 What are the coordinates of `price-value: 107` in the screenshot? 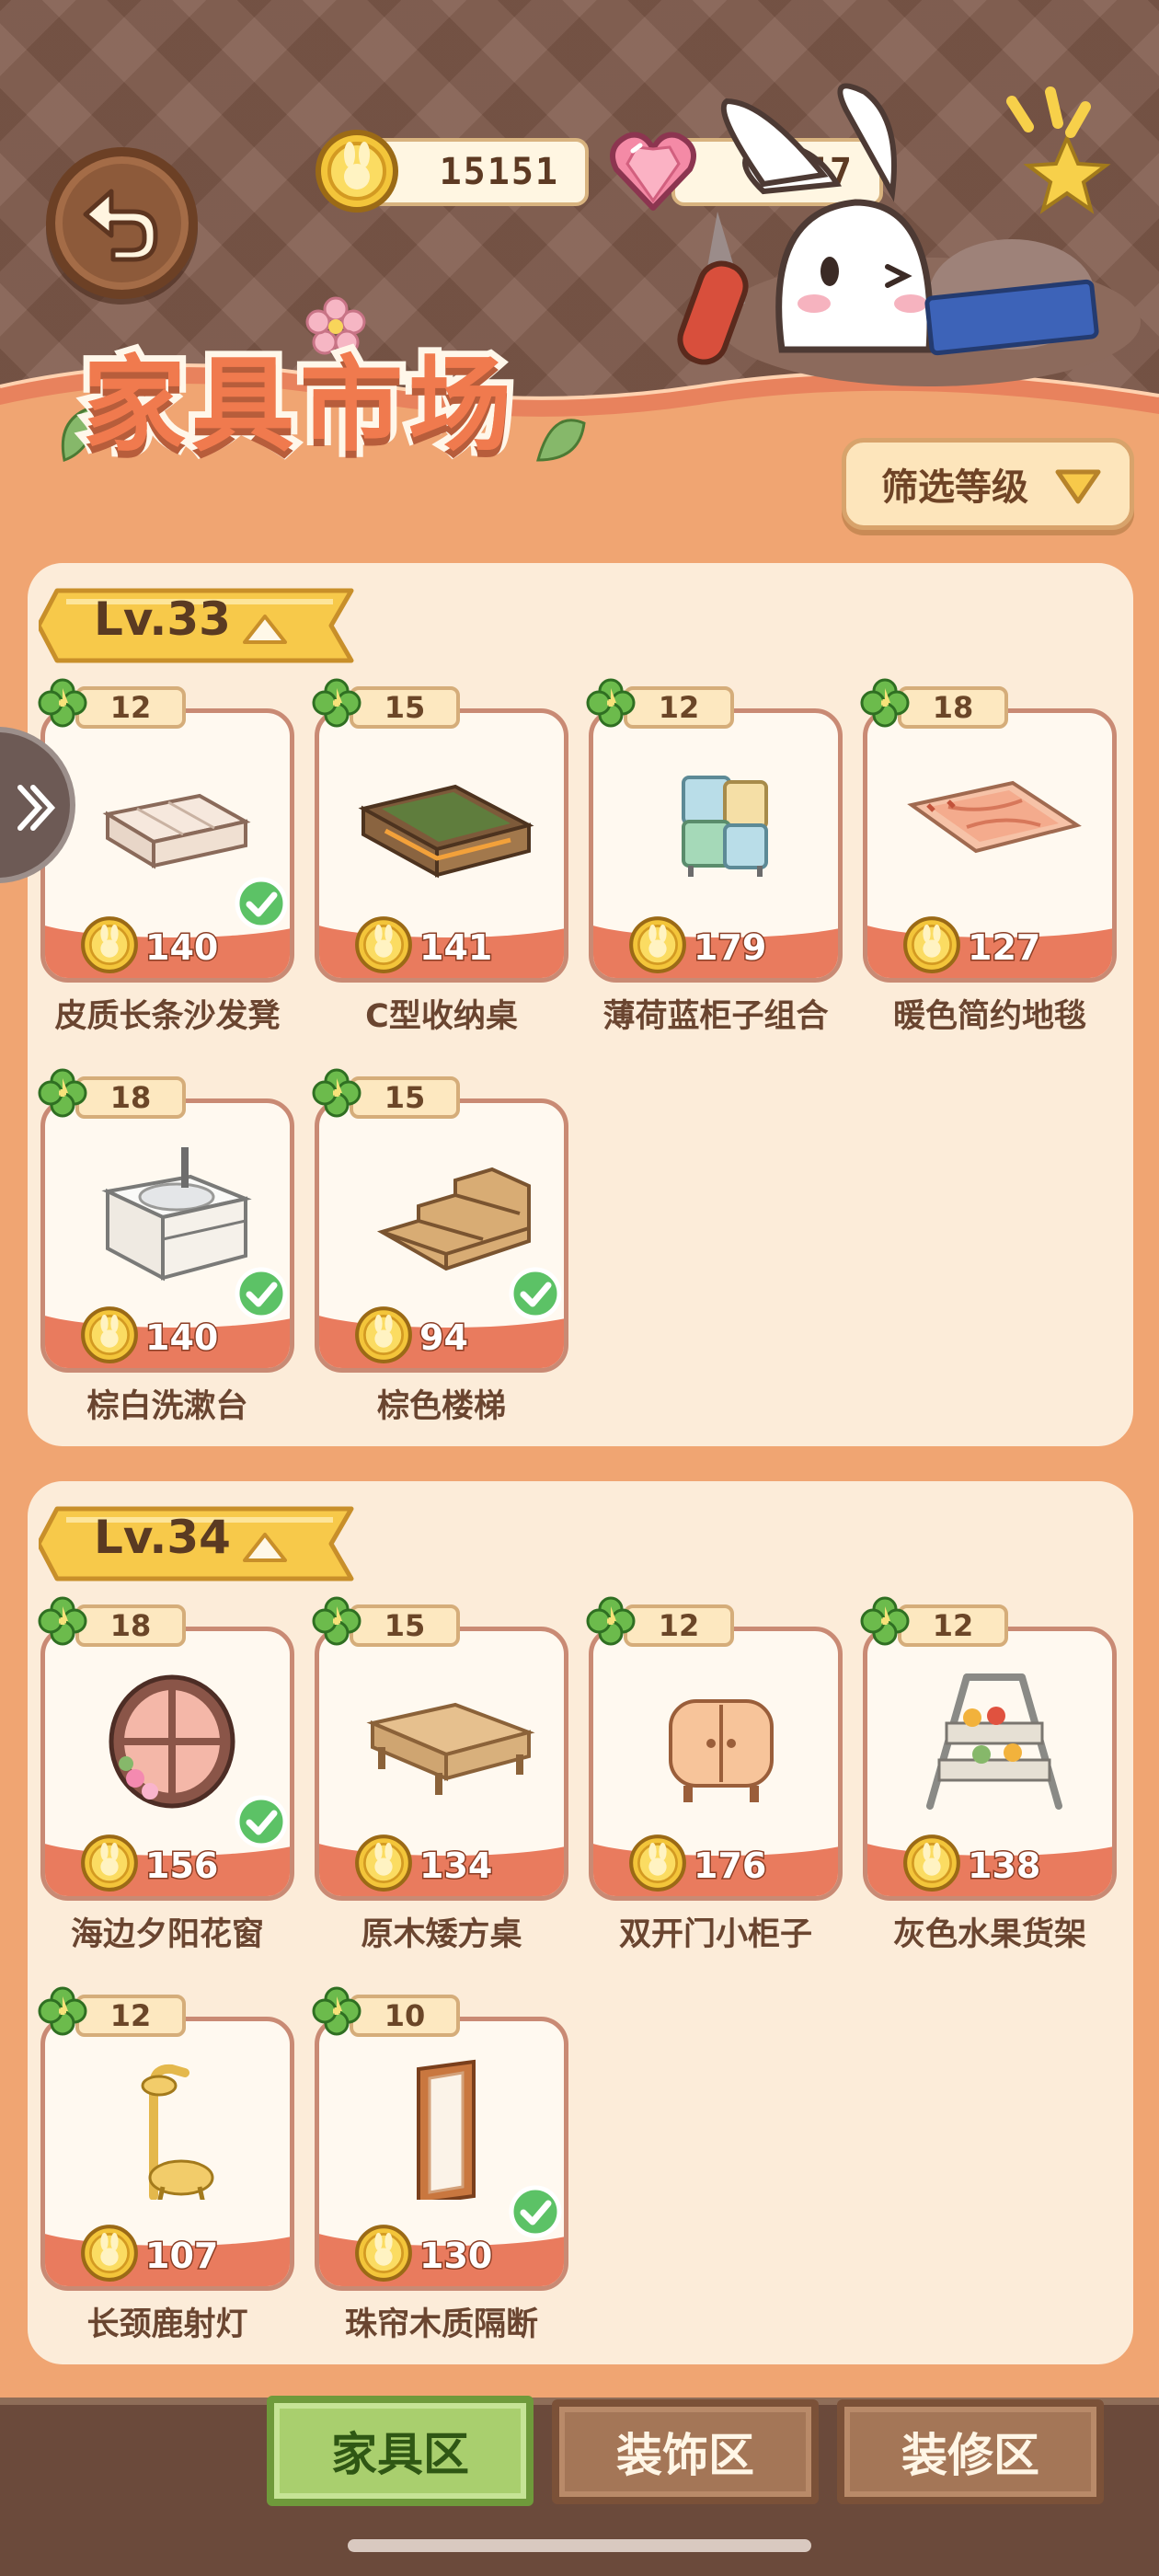 It's located at (181, 2256).